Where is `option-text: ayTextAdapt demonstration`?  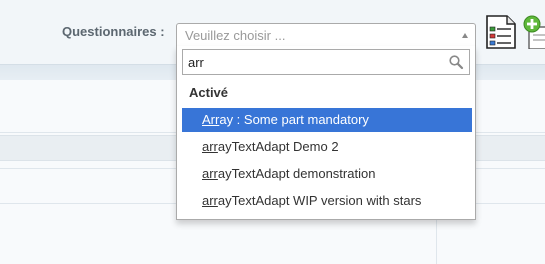 option-text: ayTextAdapt demonstration is located at coordinates (296, 173).